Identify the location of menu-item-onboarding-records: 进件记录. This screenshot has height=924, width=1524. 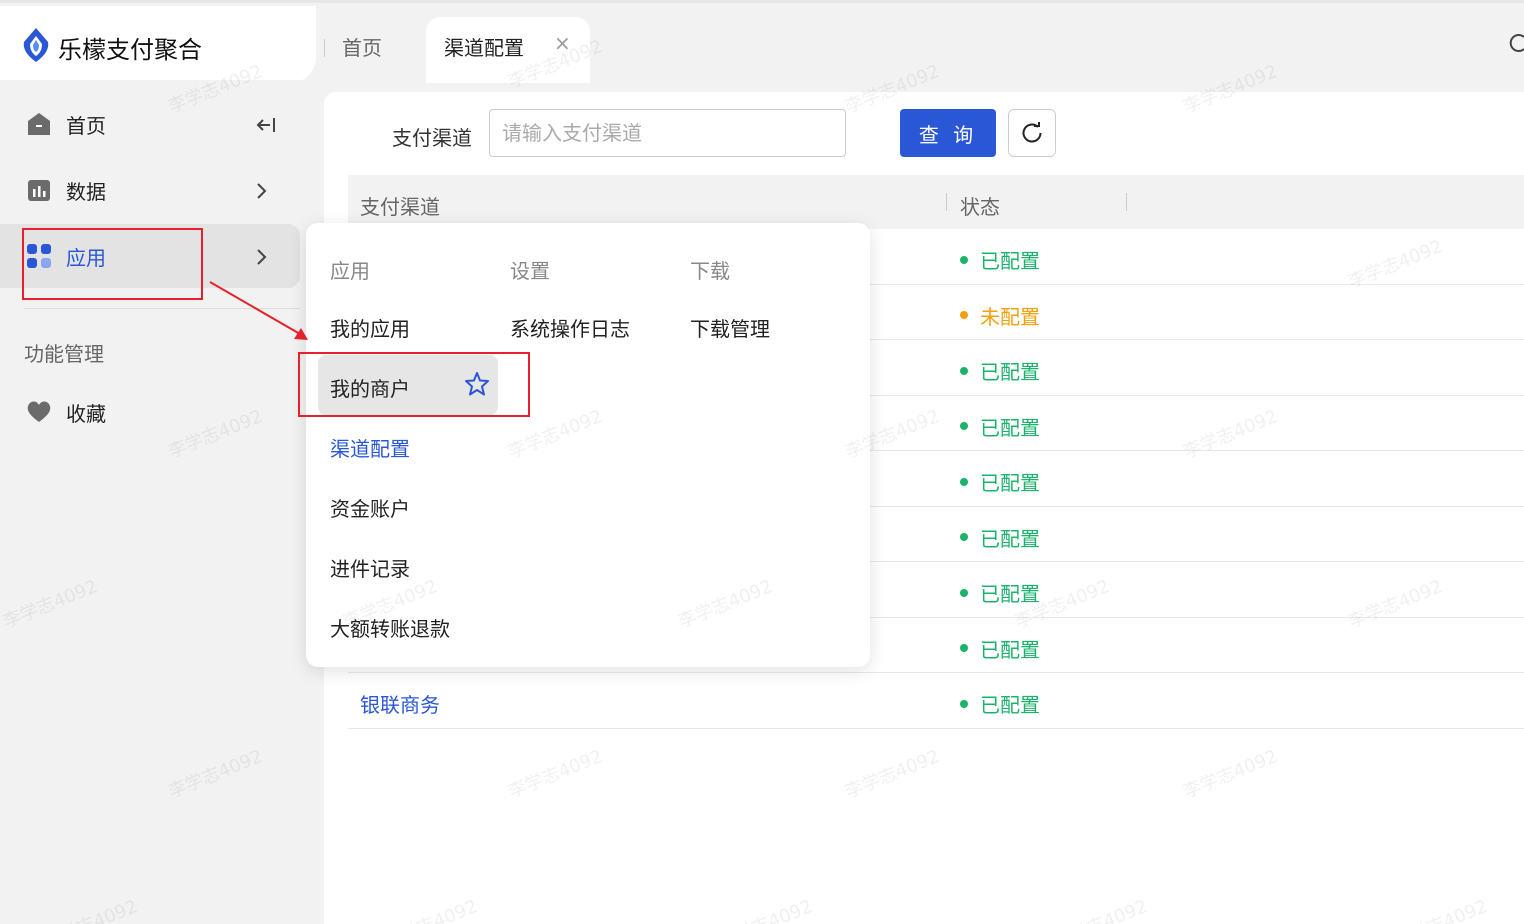
(370, 567).